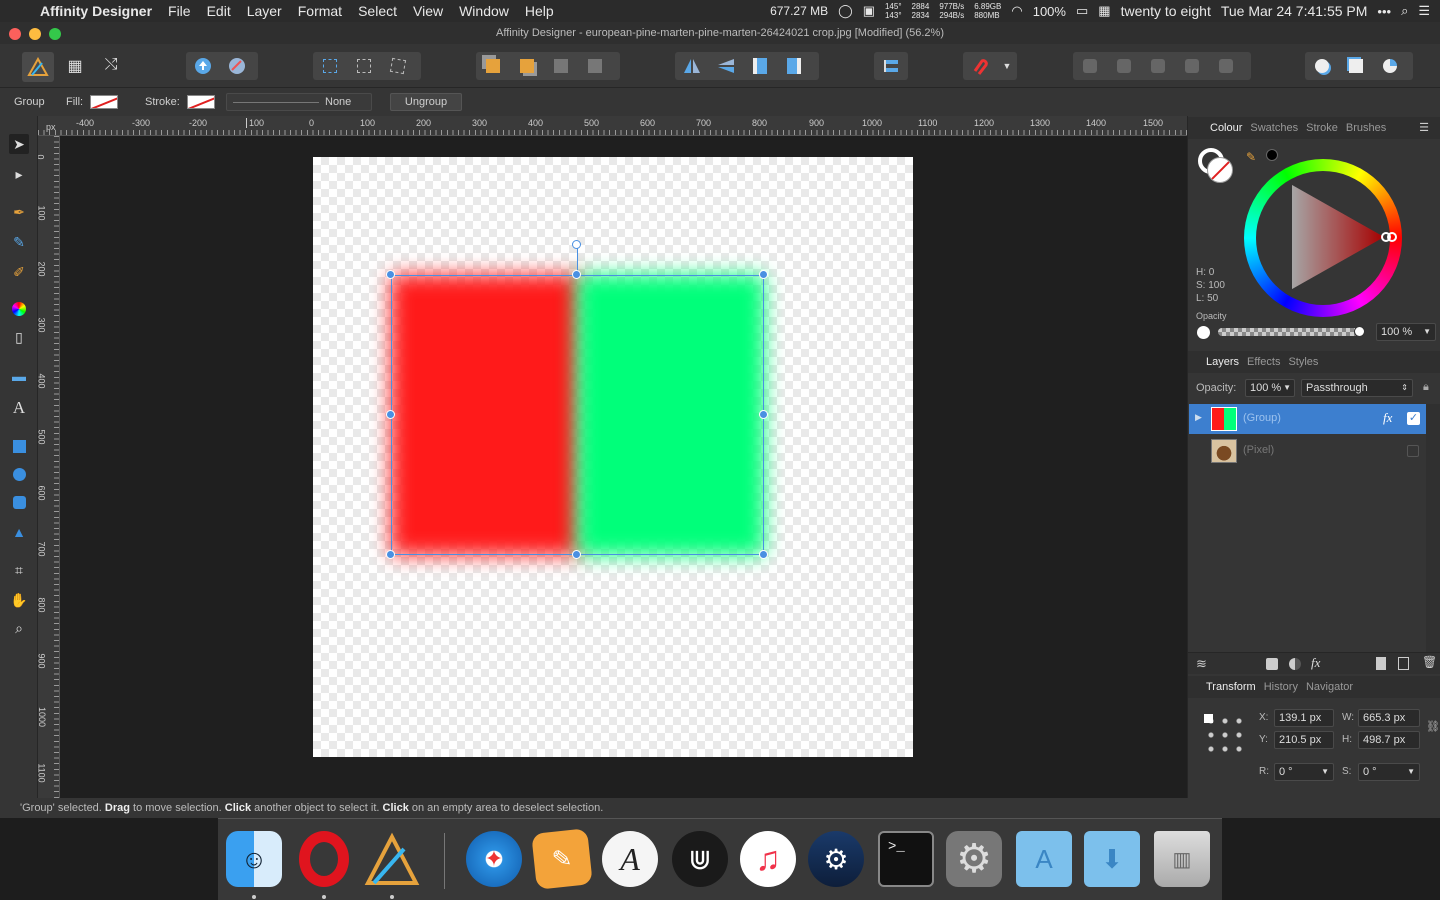 The height and width of the screenshot is (900, 1440). Describe the element at coordinates (19, 570) in the screenshot. I see `crop-tool-icon: ⌗` at that location.